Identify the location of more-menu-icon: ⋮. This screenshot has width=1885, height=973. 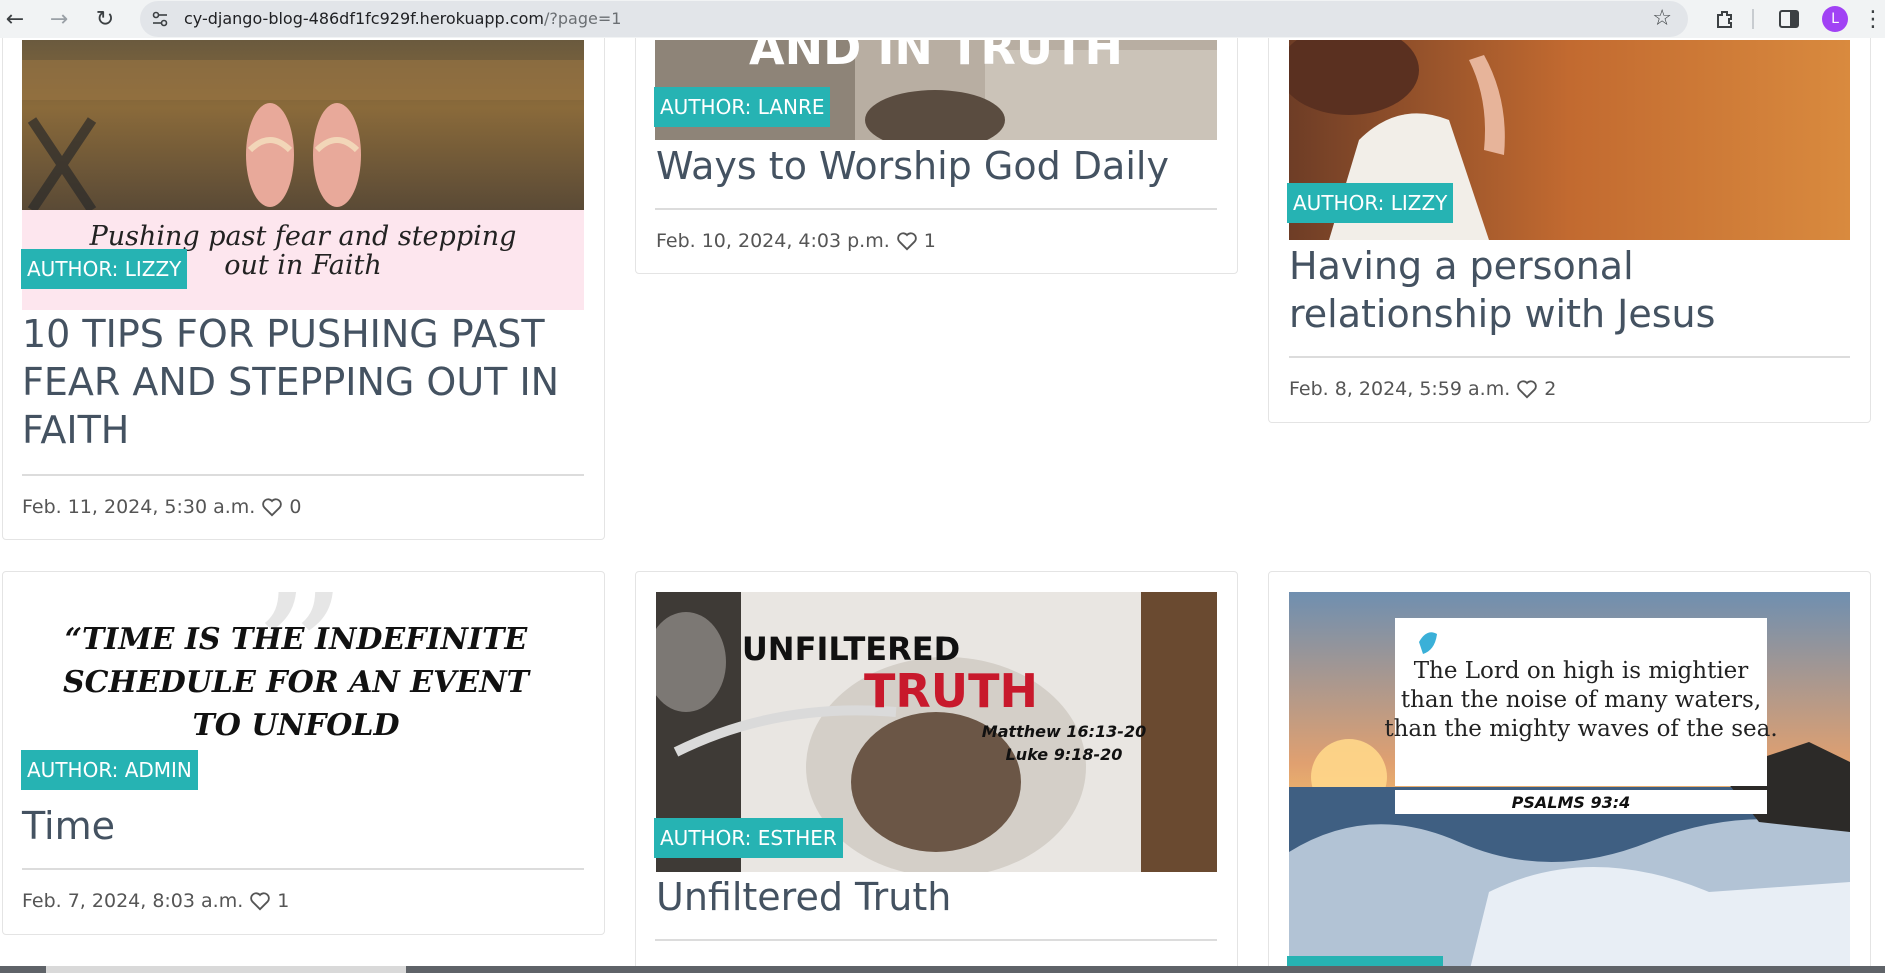
(1873, 19).